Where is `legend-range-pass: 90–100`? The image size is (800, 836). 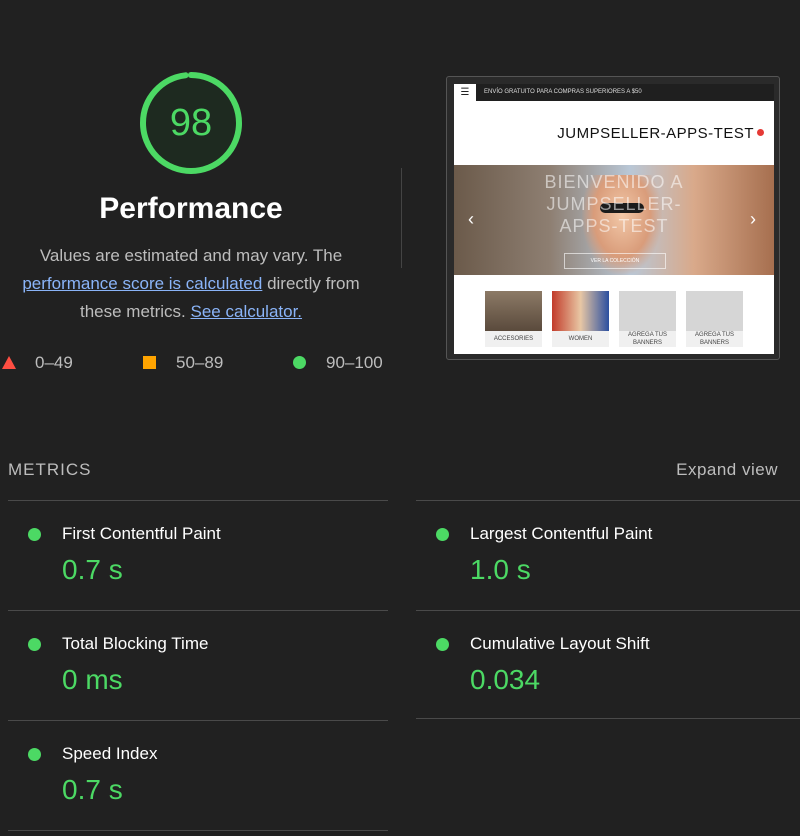
legend-range-pass: 90–100 is located at coordinates (354, 362).